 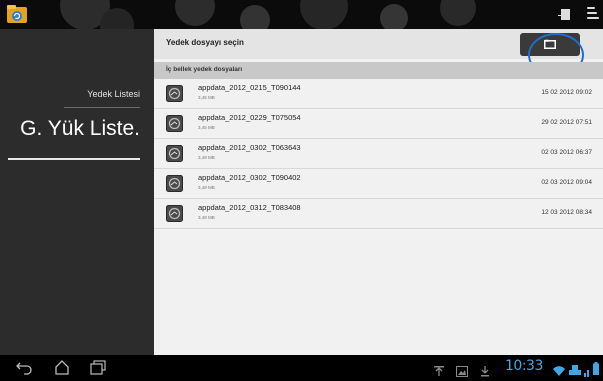 I want to click on overflow-menu-icon, so click(x=593, y=14).